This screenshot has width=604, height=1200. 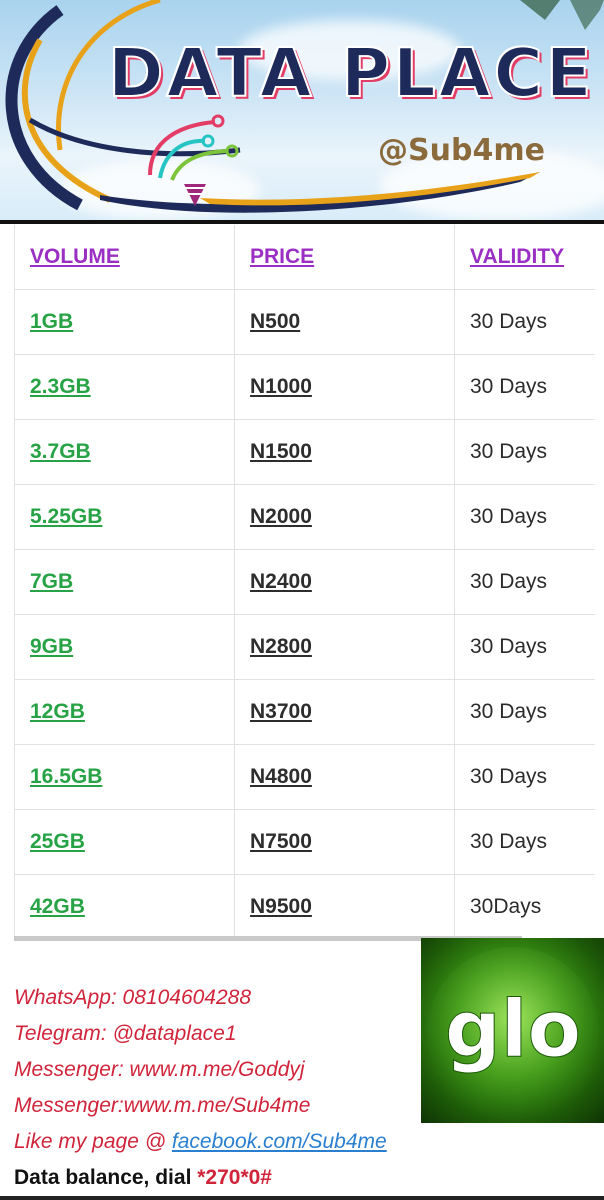 What do you see at coordinates (281, 516) in the screenshot?
I see `price-link: N2000` at bounding box center [281, 516].